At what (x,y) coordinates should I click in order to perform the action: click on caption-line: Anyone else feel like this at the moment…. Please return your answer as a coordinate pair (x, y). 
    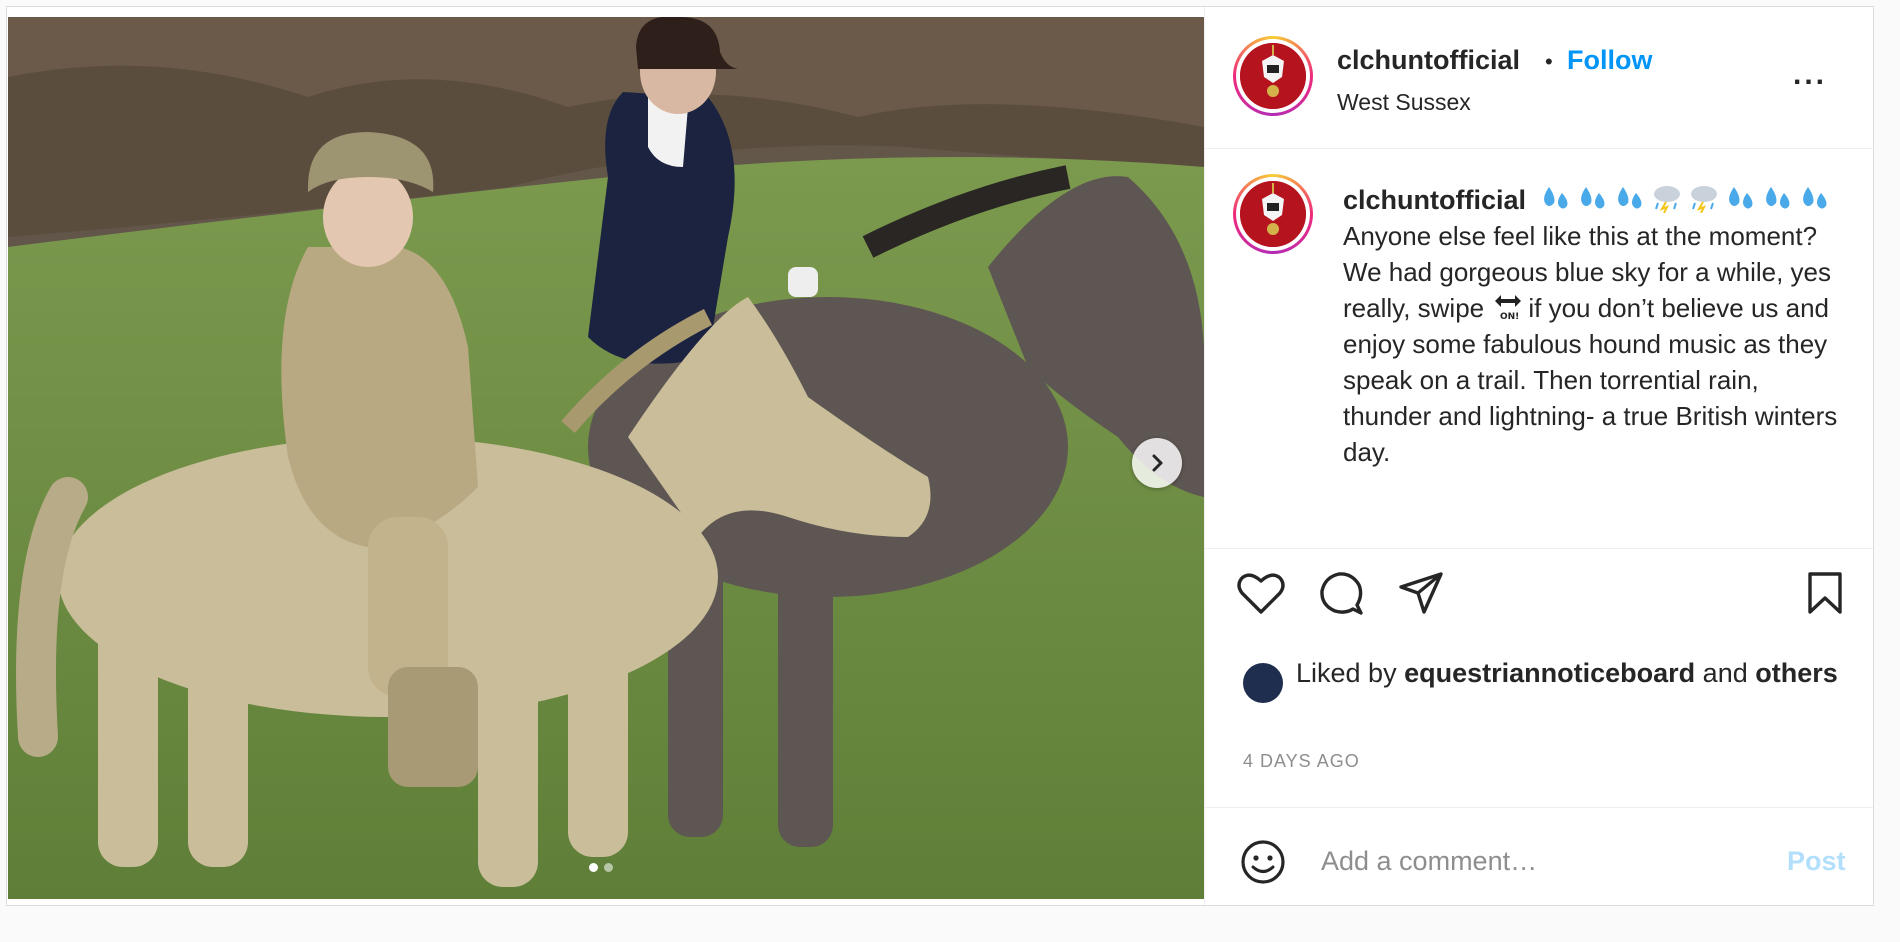
    Looking at the image, I should click on (1580, 236).